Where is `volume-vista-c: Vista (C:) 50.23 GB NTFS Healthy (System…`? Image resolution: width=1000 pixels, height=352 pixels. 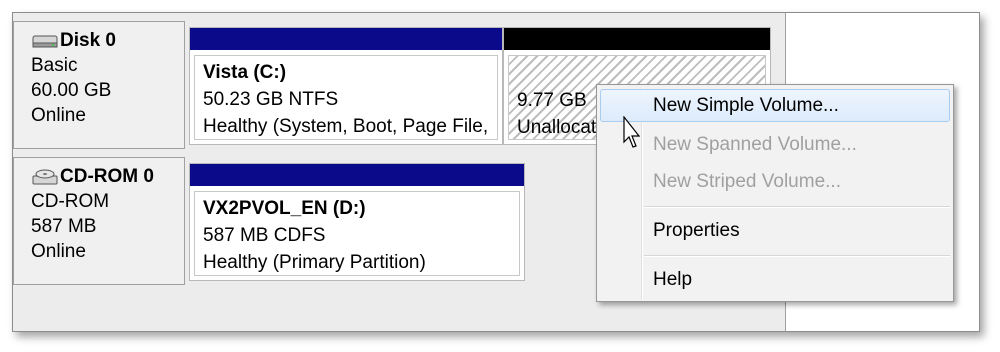 volume-vista-c: Vista (C:) 50.23 GB NTFS Healthy (System… is located at coordinates (346, 86).